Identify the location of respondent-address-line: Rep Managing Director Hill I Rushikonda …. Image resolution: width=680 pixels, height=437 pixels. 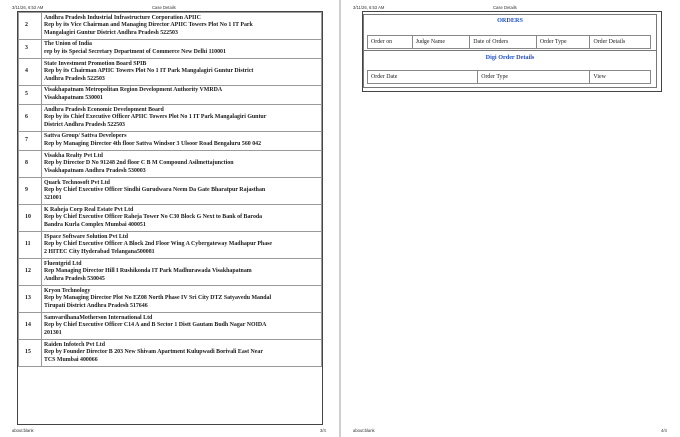
(148, 271).